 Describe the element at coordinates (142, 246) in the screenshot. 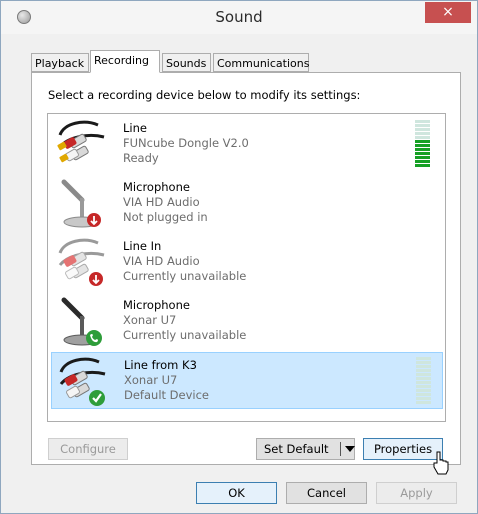

I see `device-name: Line In` at that location.